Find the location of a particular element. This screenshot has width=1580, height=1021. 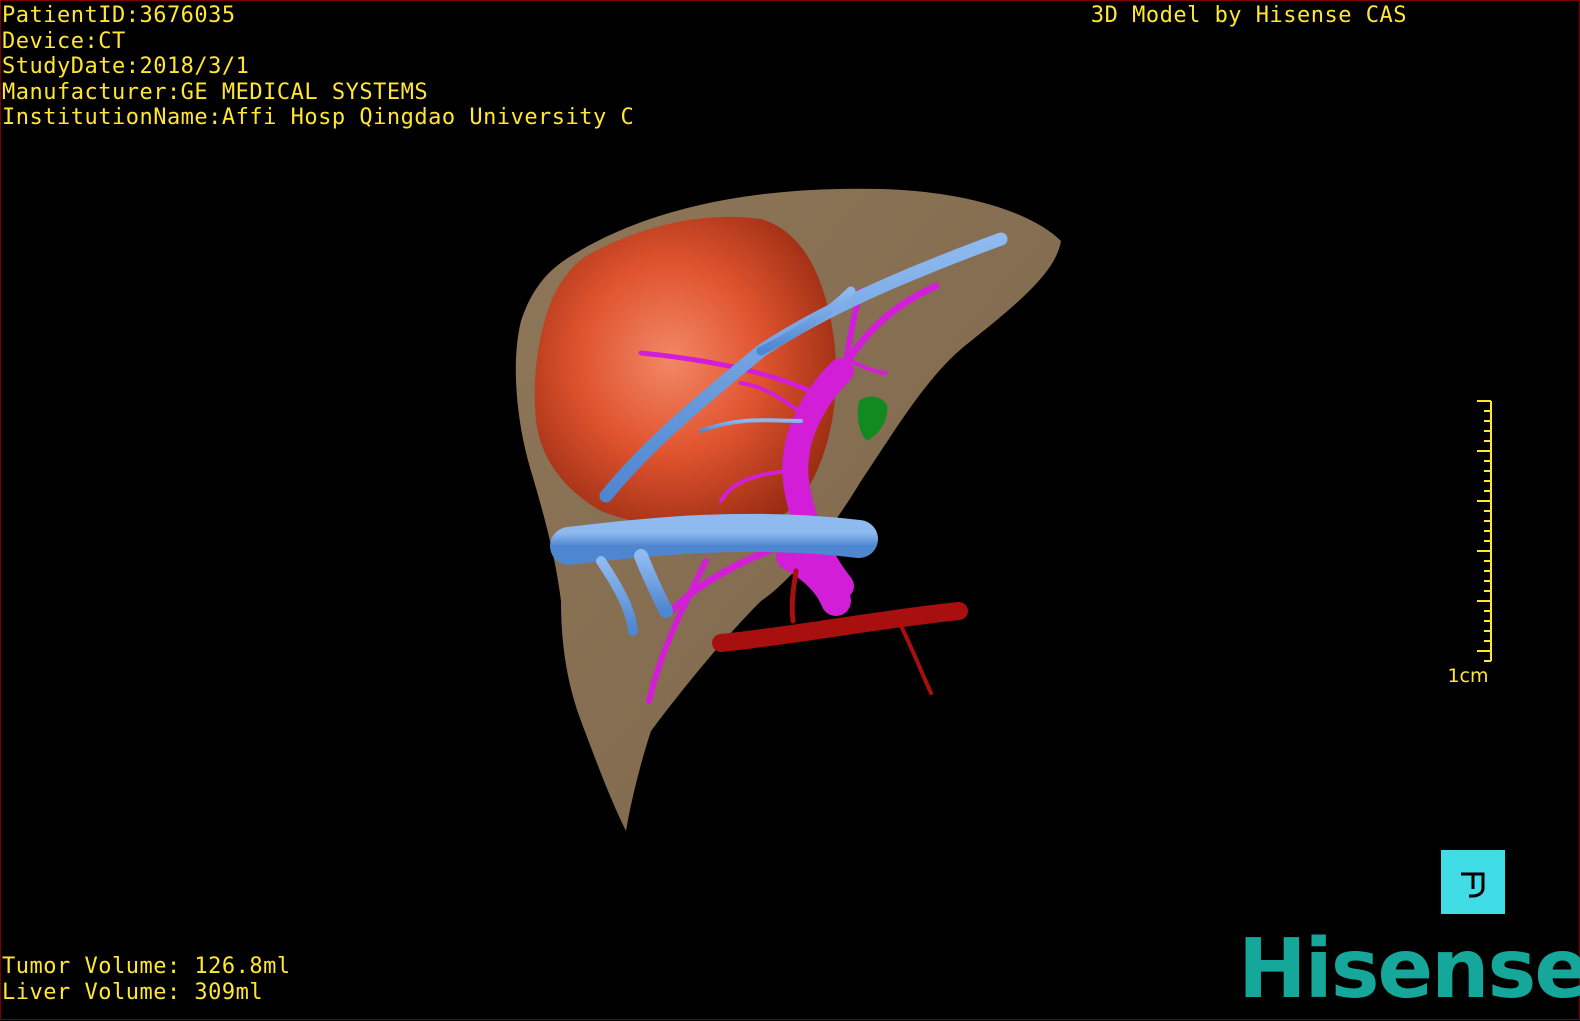

tumor-volume: Tumor Volume: 126.8ml is located at coordinates (146, 966).